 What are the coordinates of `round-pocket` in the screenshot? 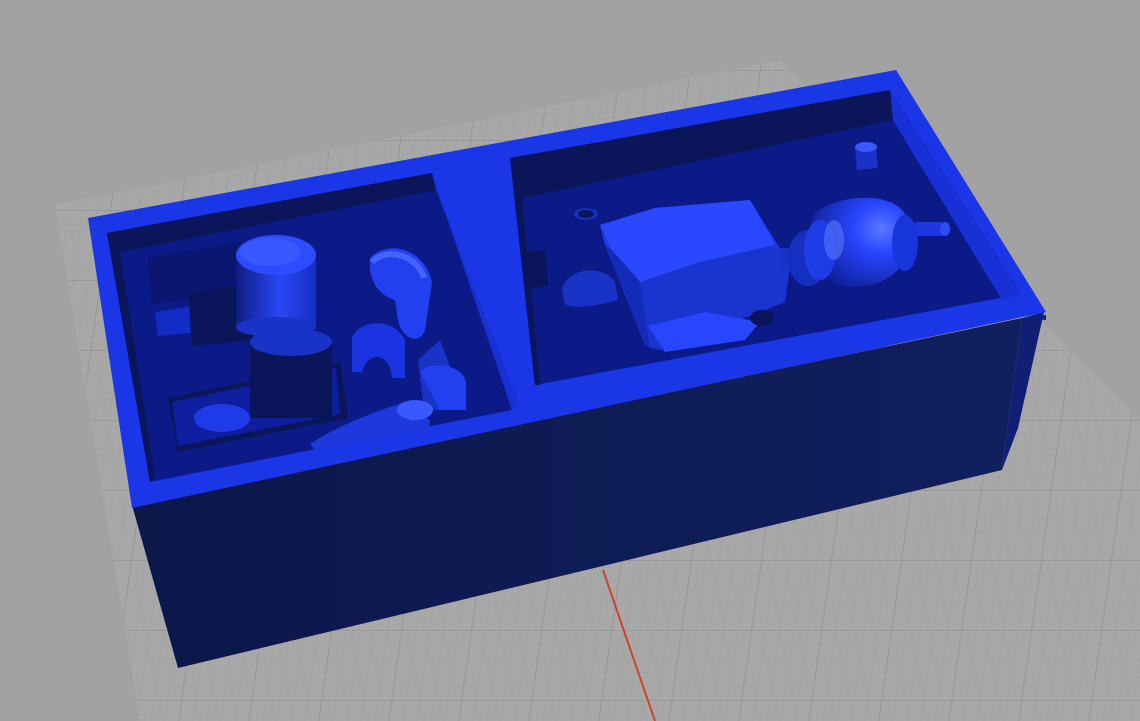 It's located at (222, 418).